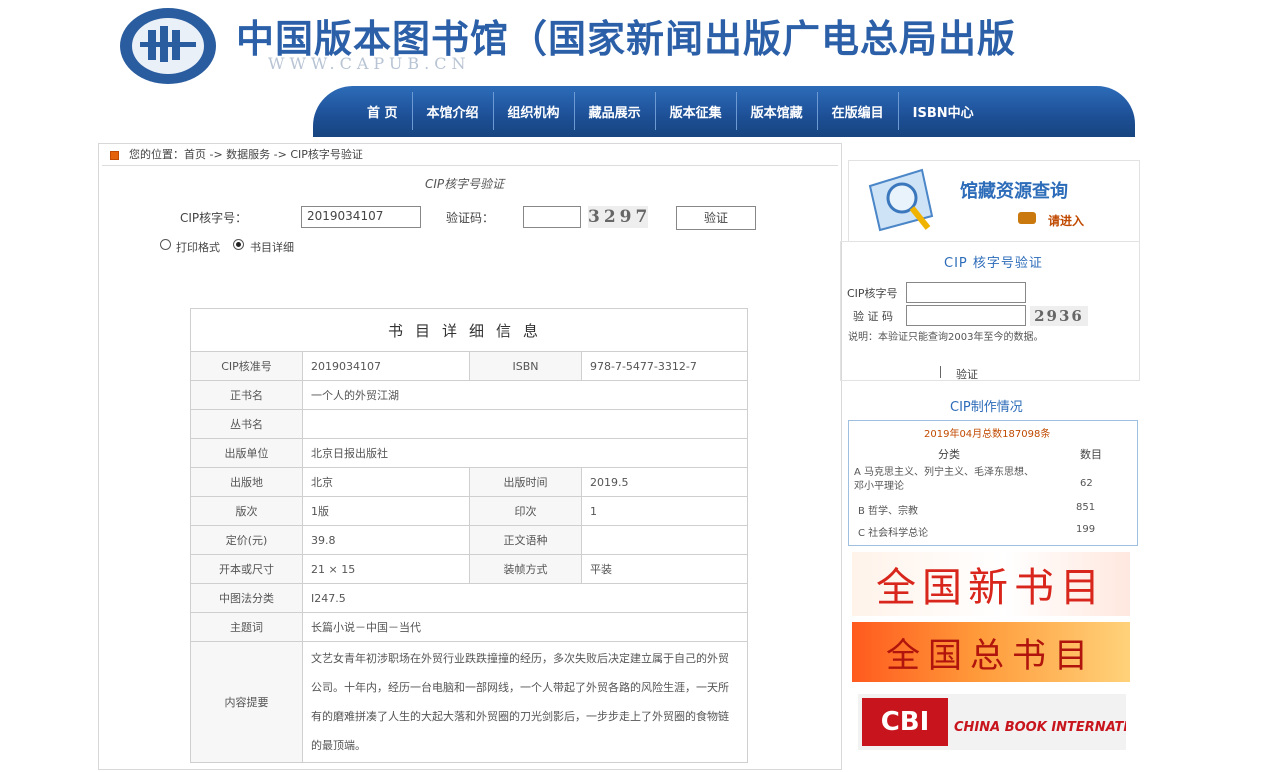 The image size is (1280, 772). Describe the element at coordinates (664, 366) in the screenshot. I see `field-value: 978-7-5477-3312-7` at that location.